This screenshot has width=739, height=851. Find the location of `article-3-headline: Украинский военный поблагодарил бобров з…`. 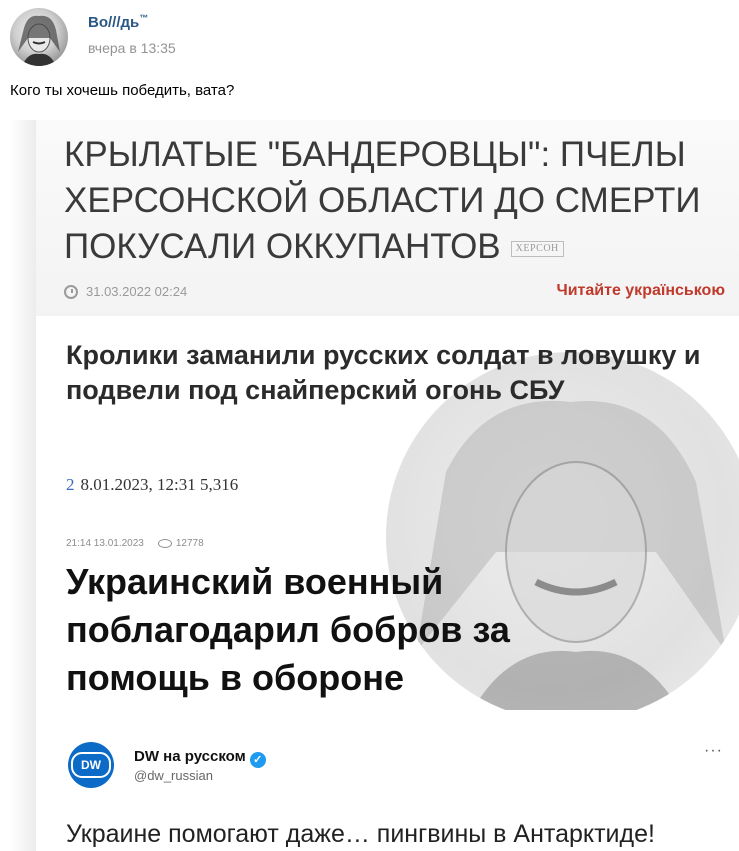

article-3-headline: Украинский военный поблагодарил бобров з… is located at coordinates (288, 629).